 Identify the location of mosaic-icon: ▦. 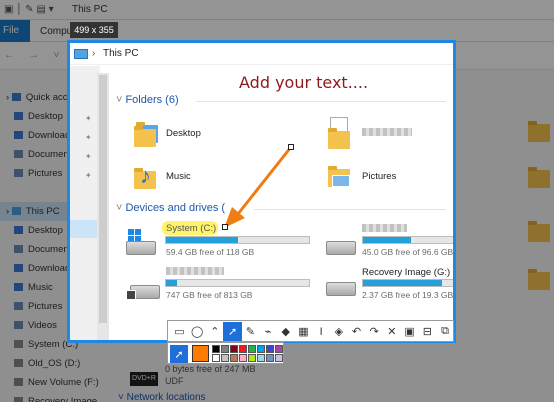
(303, 331).